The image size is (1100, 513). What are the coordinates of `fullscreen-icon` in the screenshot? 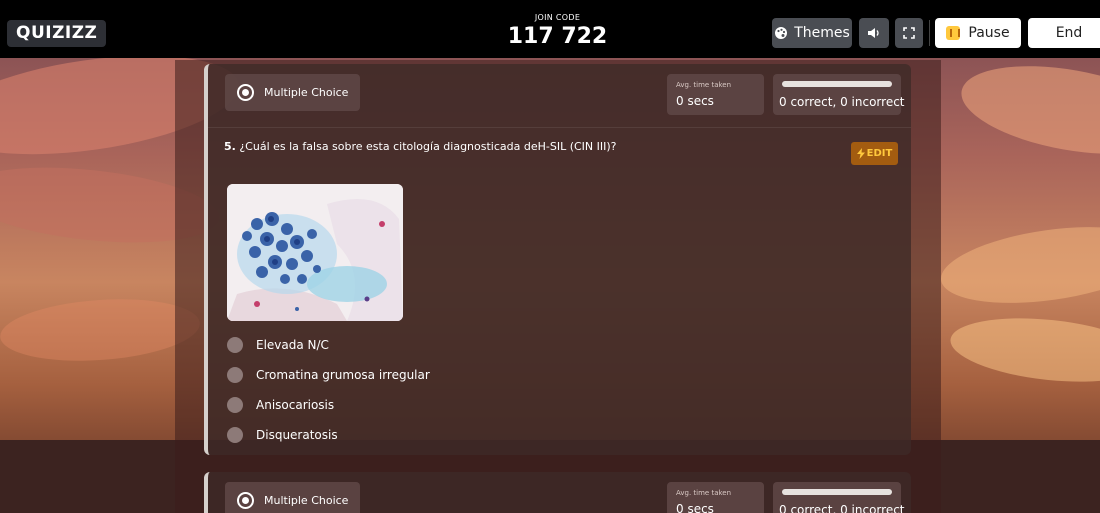 It's located at (909, 33).